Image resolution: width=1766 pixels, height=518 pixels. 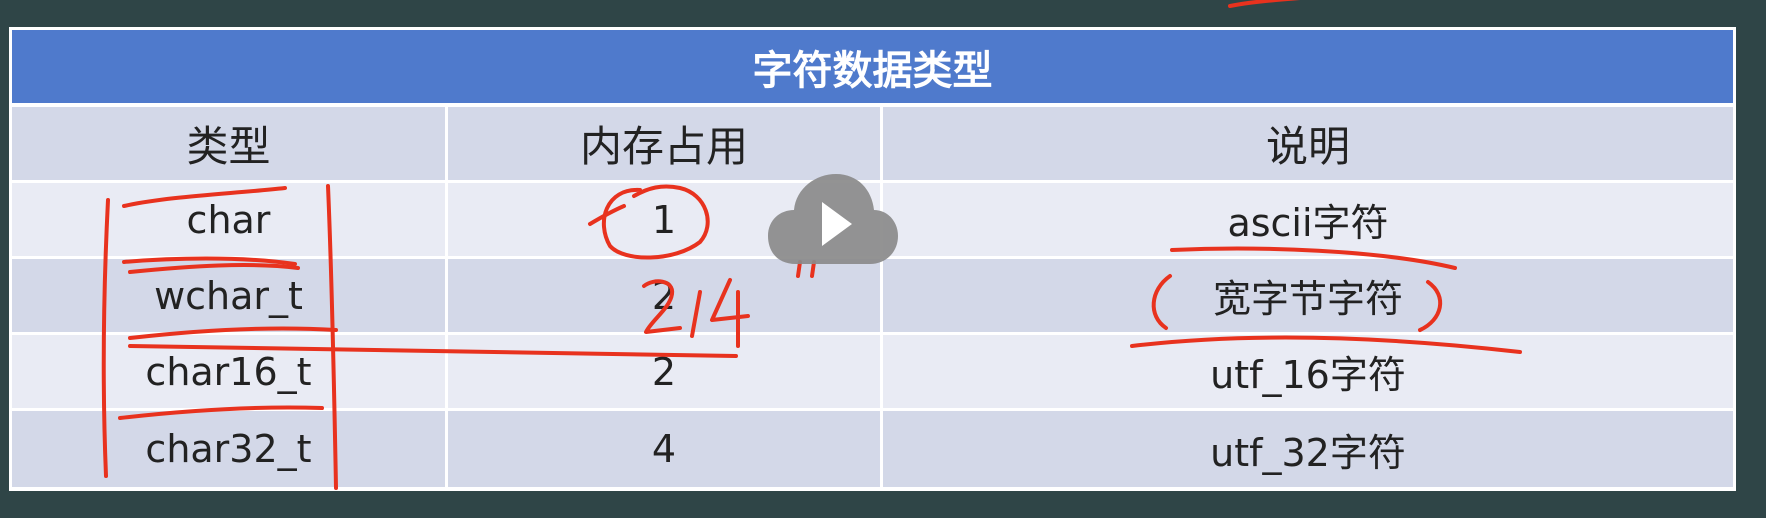 I want to click on description-cell: 宽字节字符, so click(x=1308, y=295).